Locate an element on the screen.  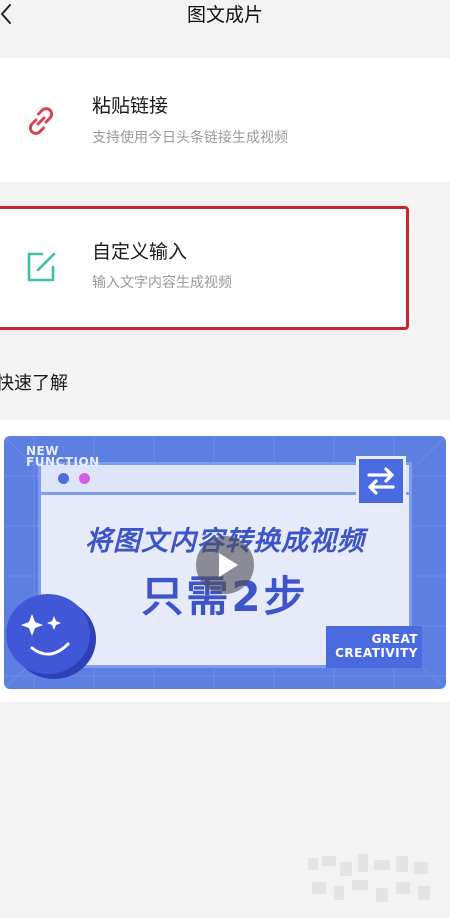
section-title: 快速了解 is located at coordinates (34, 383).